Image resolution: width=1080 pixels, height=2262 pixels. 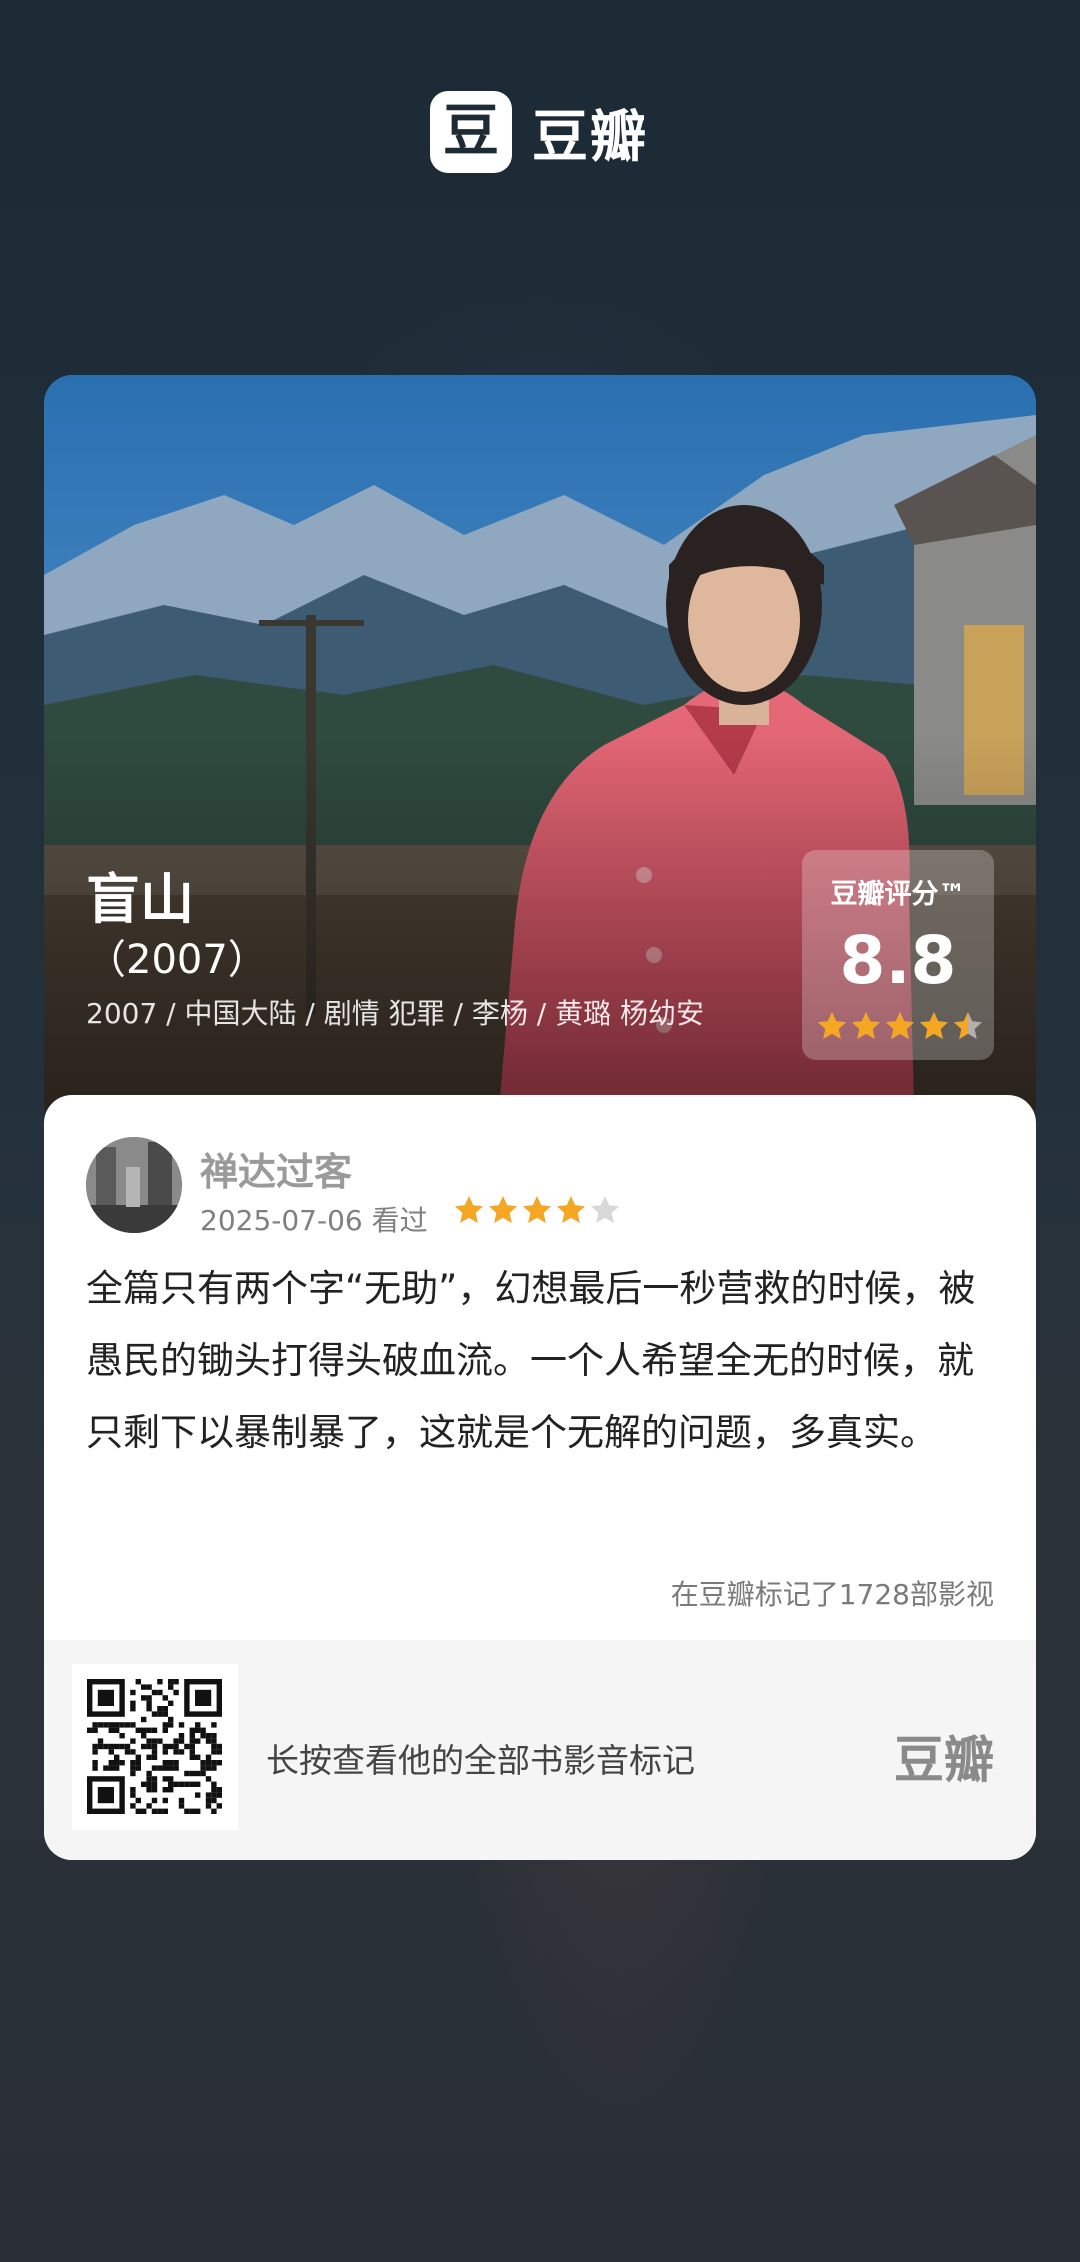 I want to click on douban-brand-header: 豆 豆瓣, so click(x=539, y=132).